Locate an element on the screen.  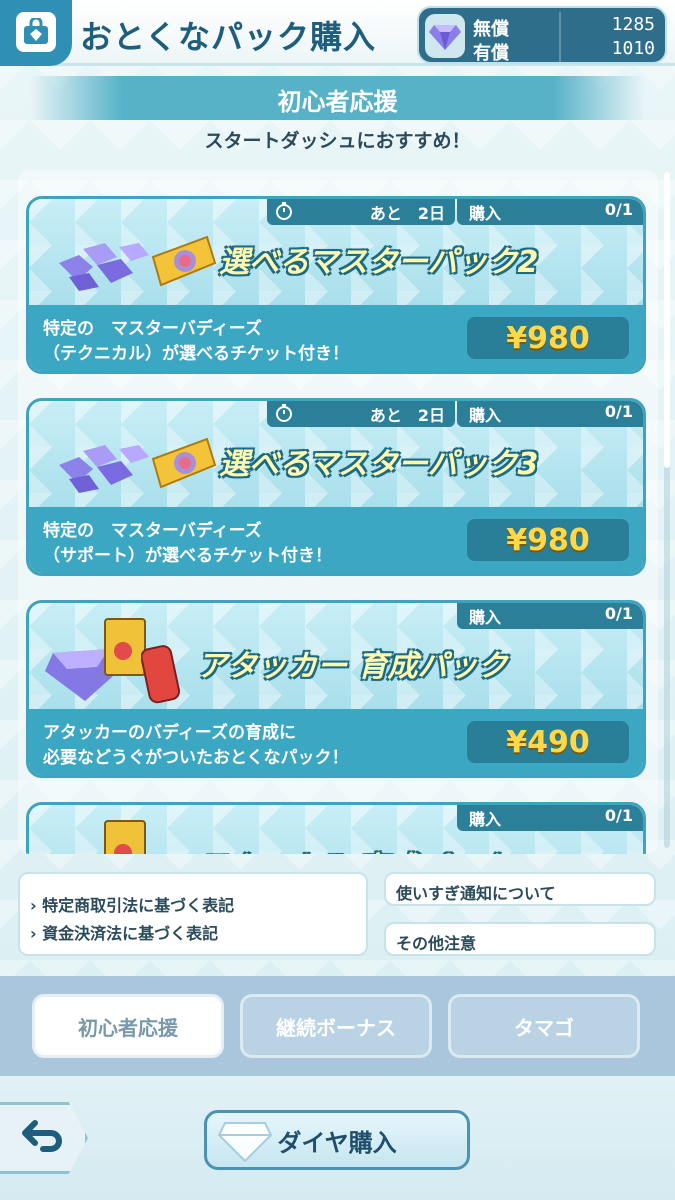
diamond-purchase-label: ダイヤ購入 is located at coordinates (337, 1142).